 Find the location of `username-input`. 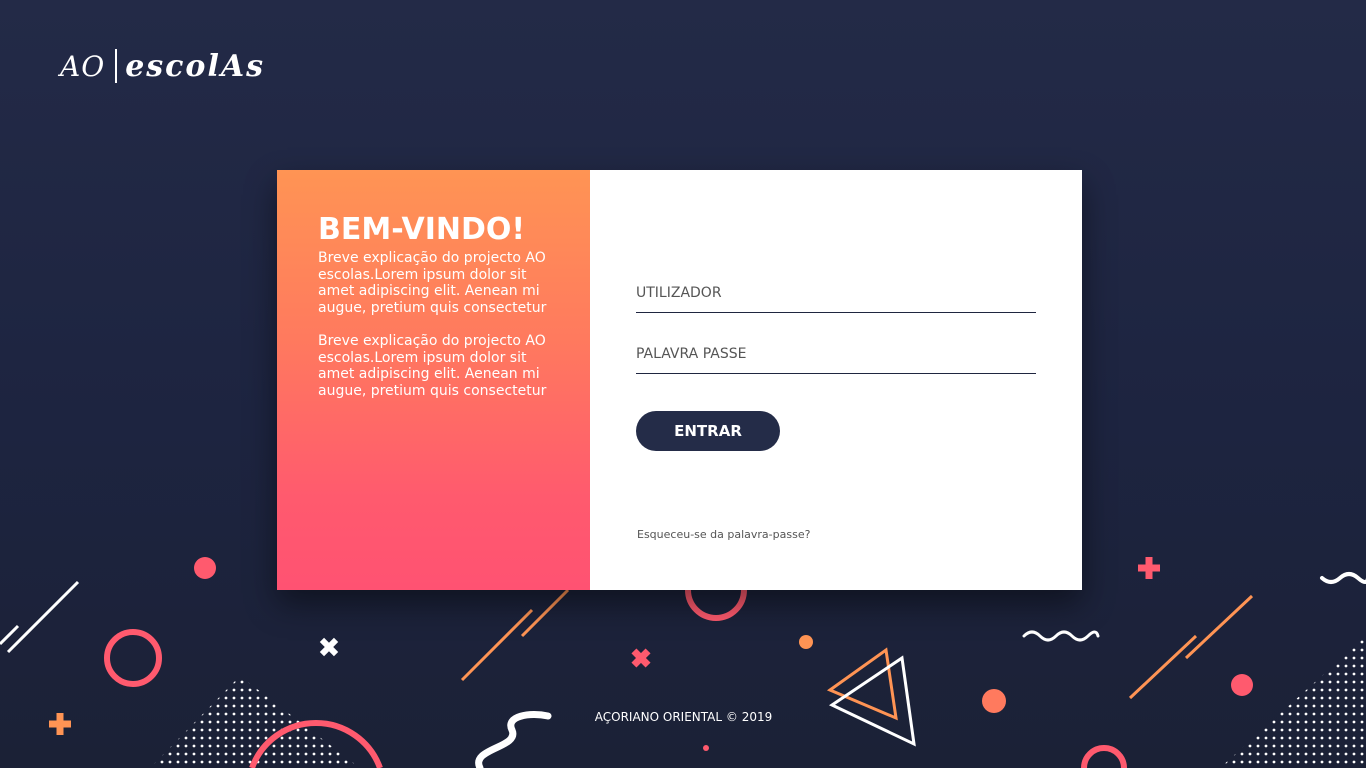

username-input is located at coordinates (836, 298).